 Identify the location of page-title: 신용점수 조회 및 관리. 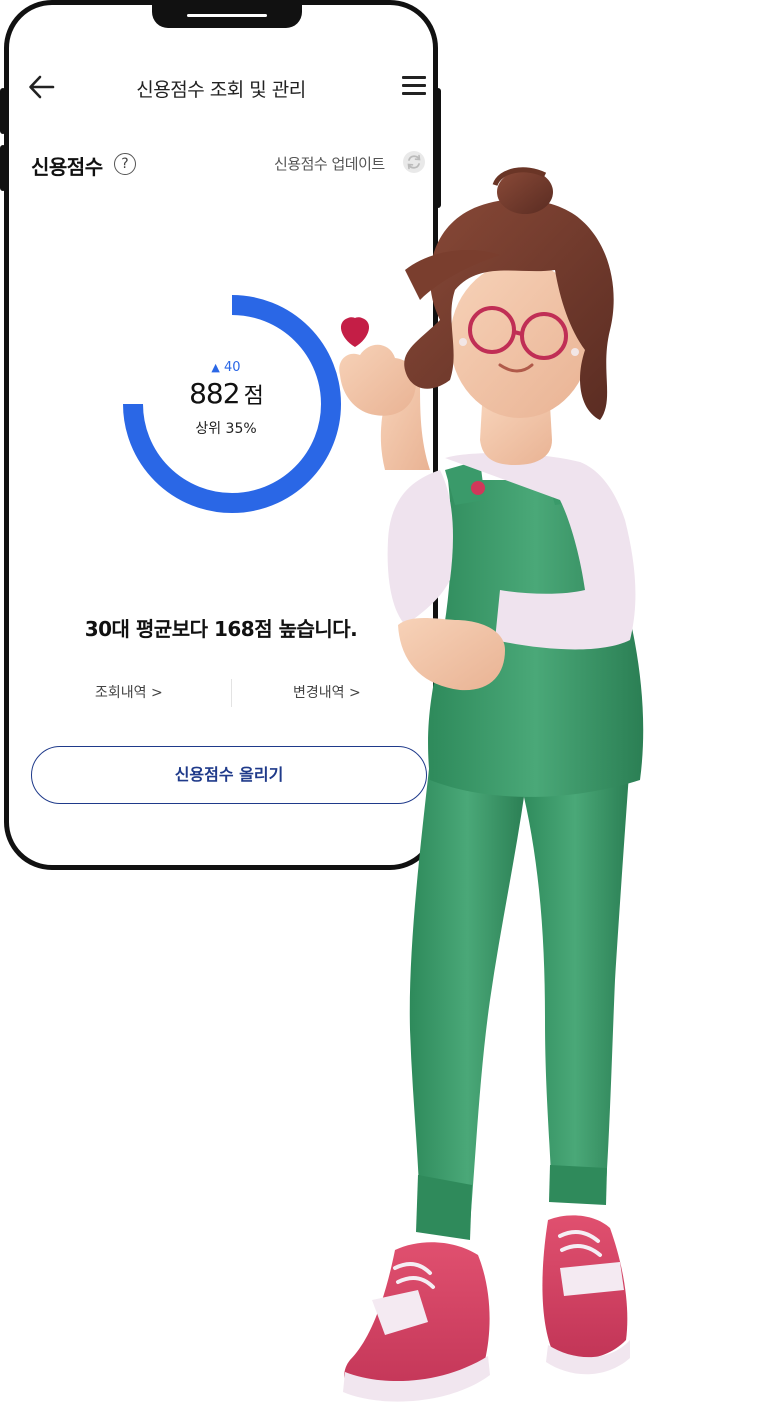
(221, 90).